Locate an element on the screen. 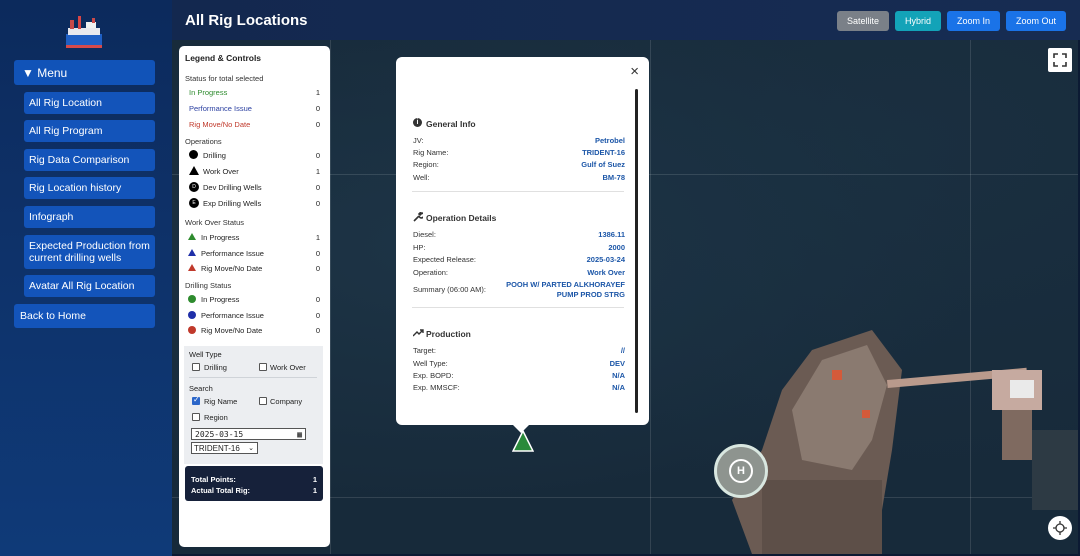  op-exp-drilling-label: Exp Drilling Wells is located at coordinates (232, 203).